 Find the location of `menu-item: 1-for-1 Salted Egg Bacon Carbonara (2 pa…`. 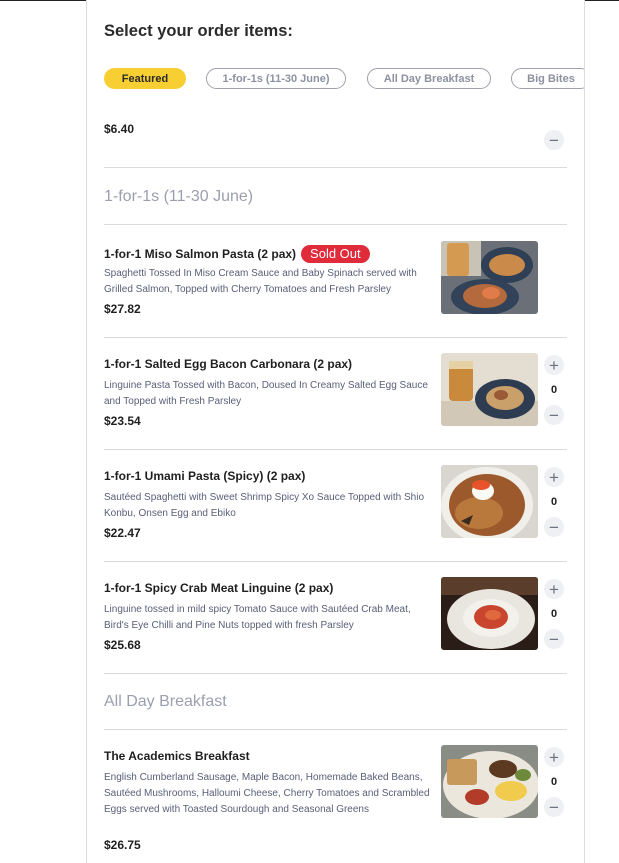

menu-item: 1-for-1 Salted Egg Bacon Carbonara (2 pa… is located at coordinates (335, 395).